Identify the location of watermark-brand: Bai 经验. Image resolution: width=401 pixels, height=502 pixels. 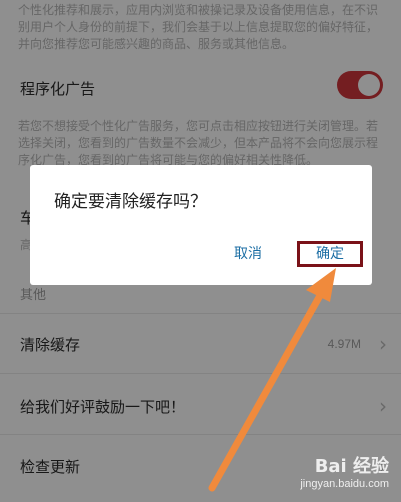
(351, 466).